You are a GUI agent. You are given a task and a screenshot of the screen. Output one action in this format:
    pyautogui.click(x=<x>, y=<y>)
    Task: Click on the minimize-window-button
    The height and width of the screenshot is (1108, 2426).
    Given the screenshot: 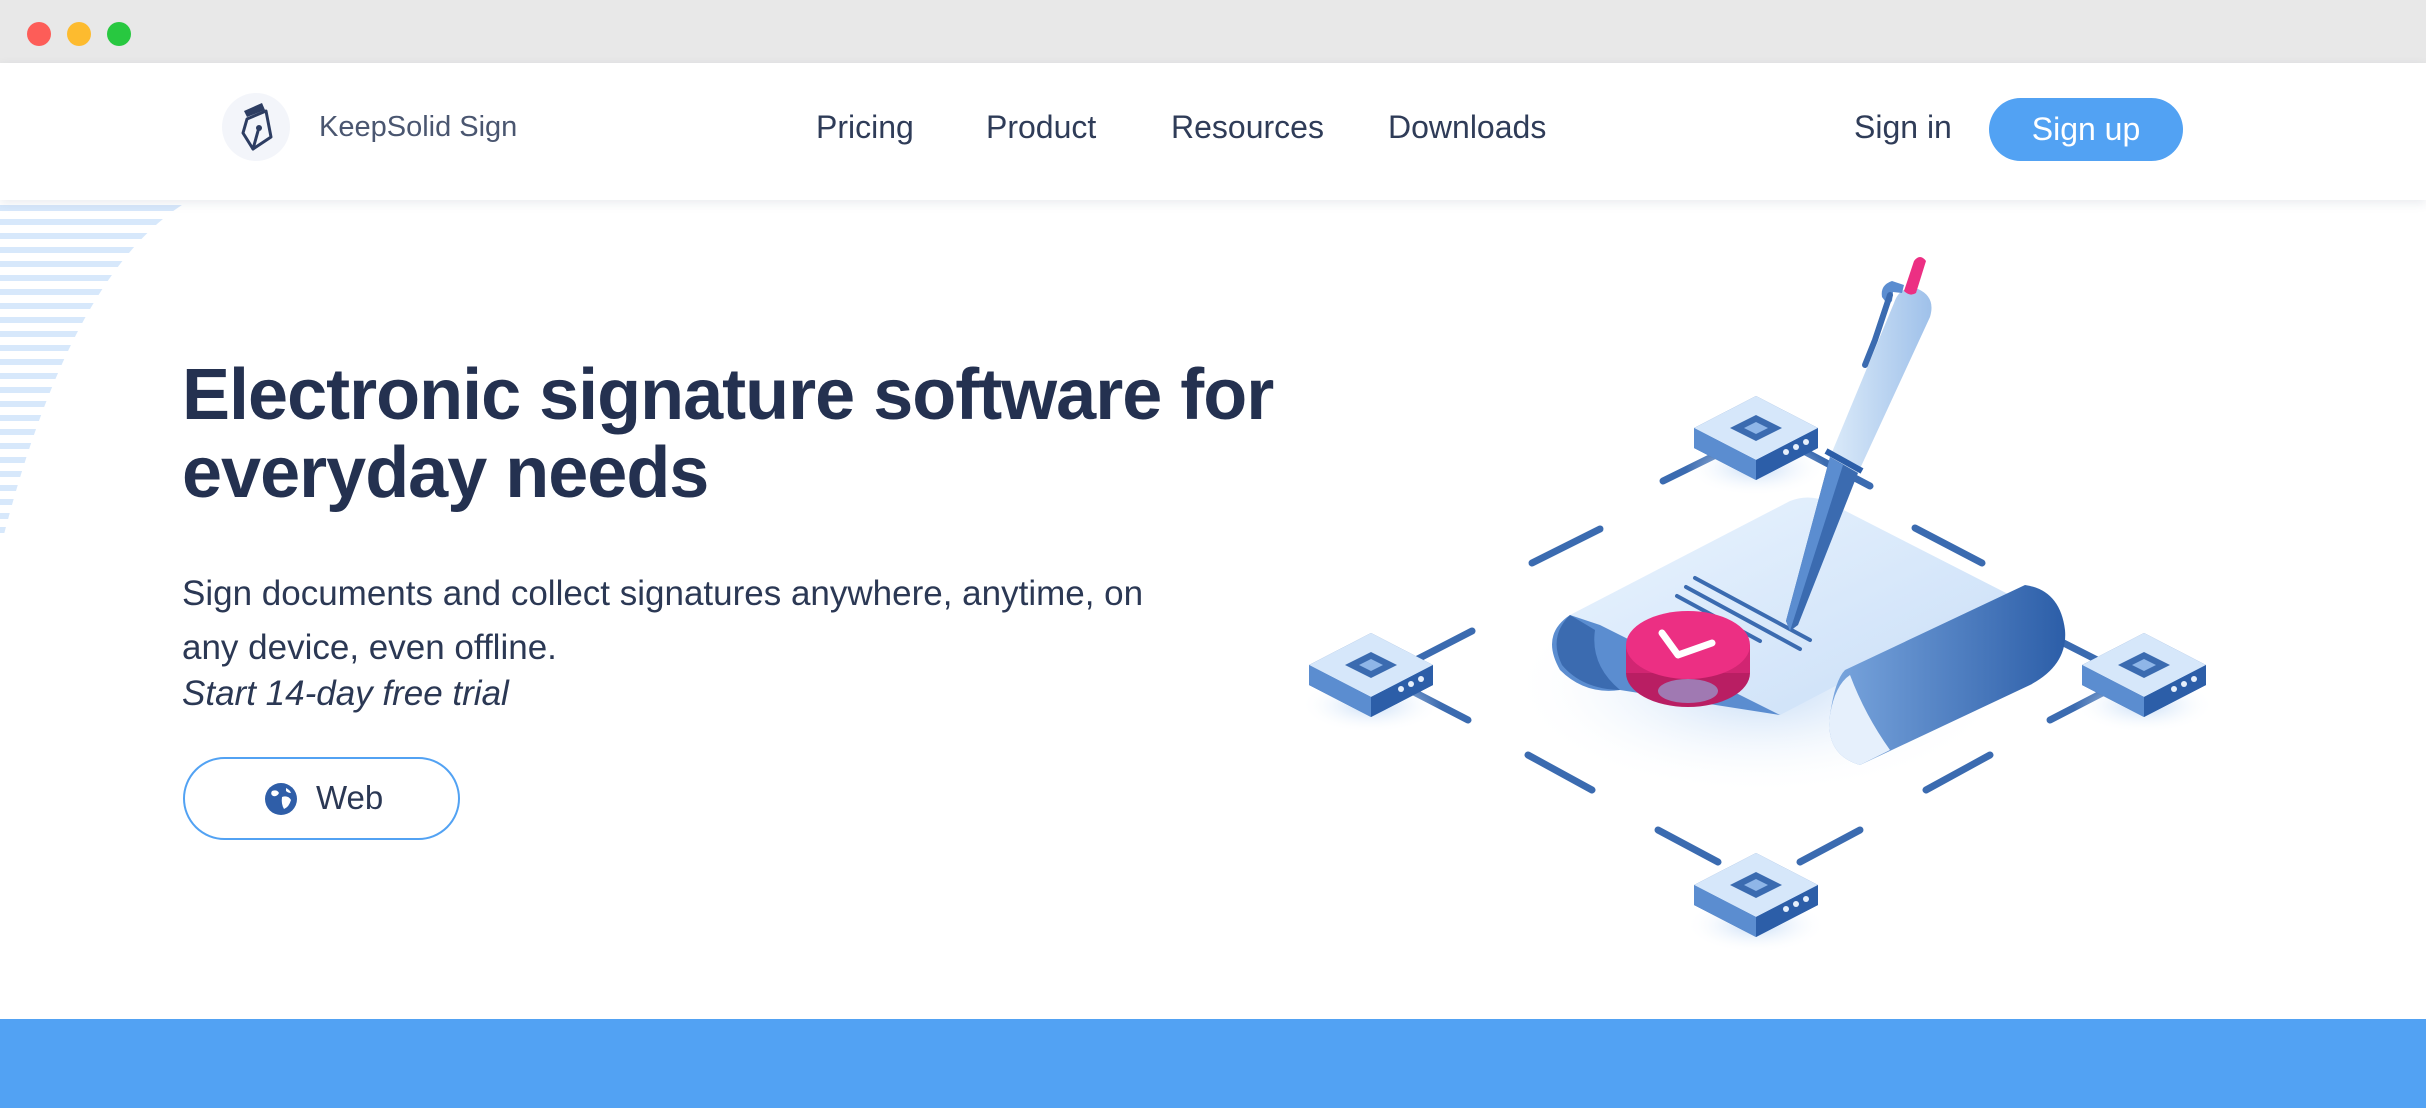 What is the action you would take?
    pyautogui.click(x=79, y=34)
    